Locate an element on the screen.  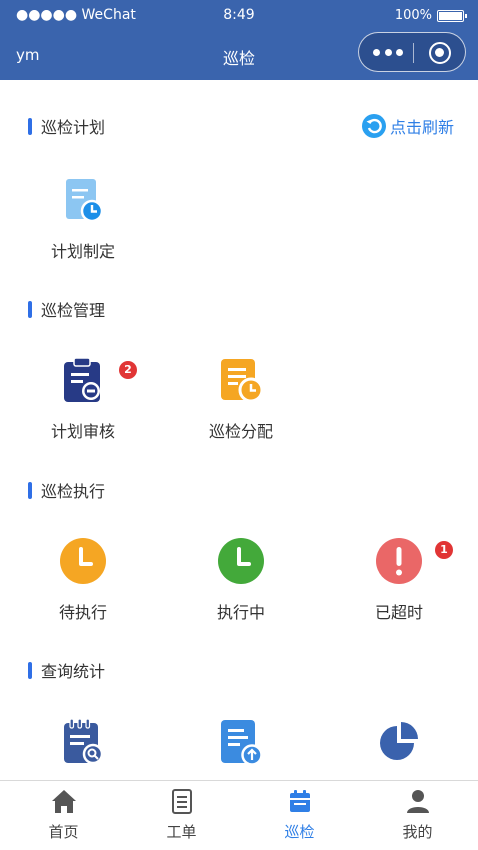
more-dots-icon is located at coordinates (388, 53).